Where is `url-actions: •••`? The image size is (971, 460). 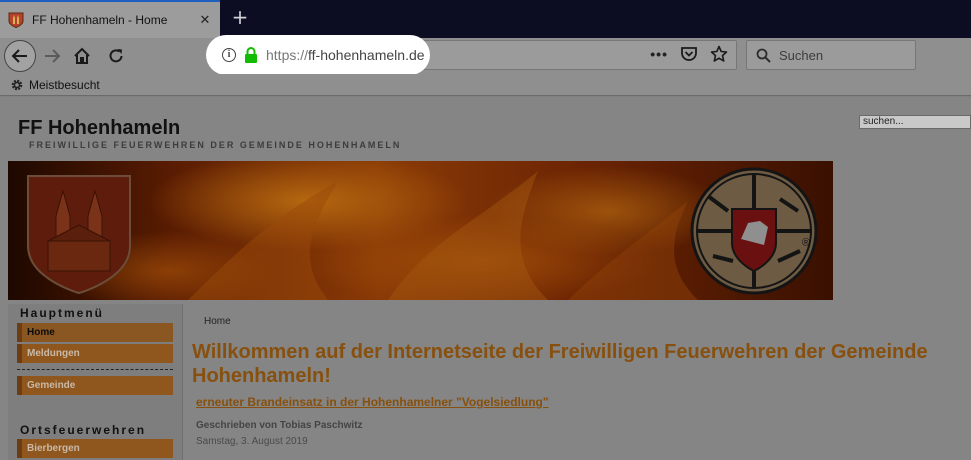 url-actions: ••• is located at coordinates (689, 54).